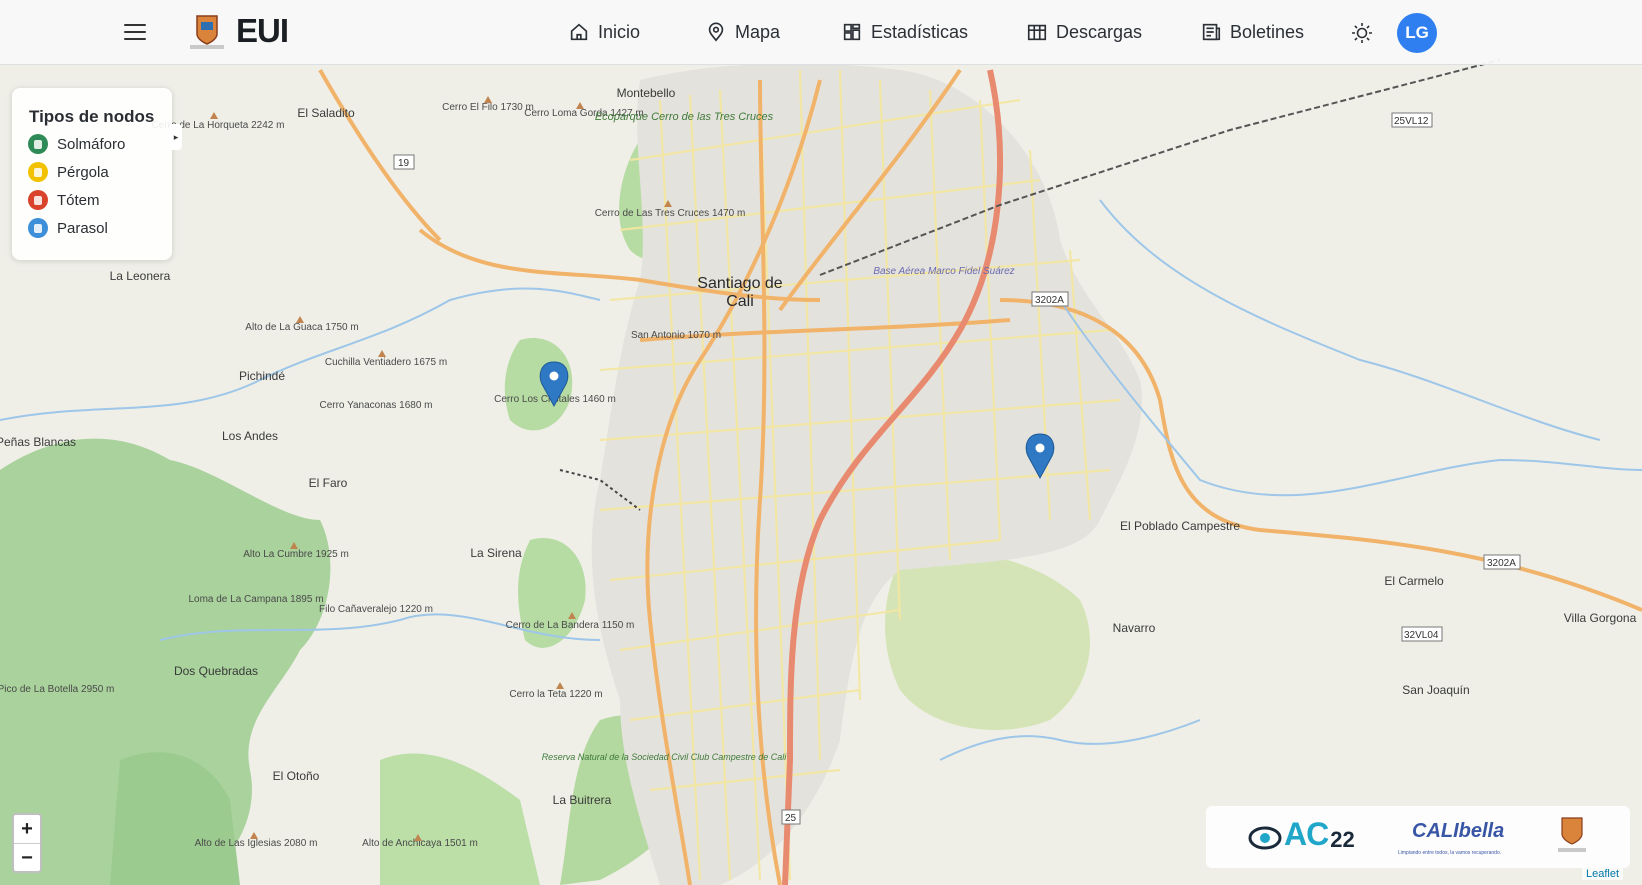  What do you see at coordinates (250, 436) in the screenshot?
I see `place-label: Los Andes` at bounding box center [250, 436].